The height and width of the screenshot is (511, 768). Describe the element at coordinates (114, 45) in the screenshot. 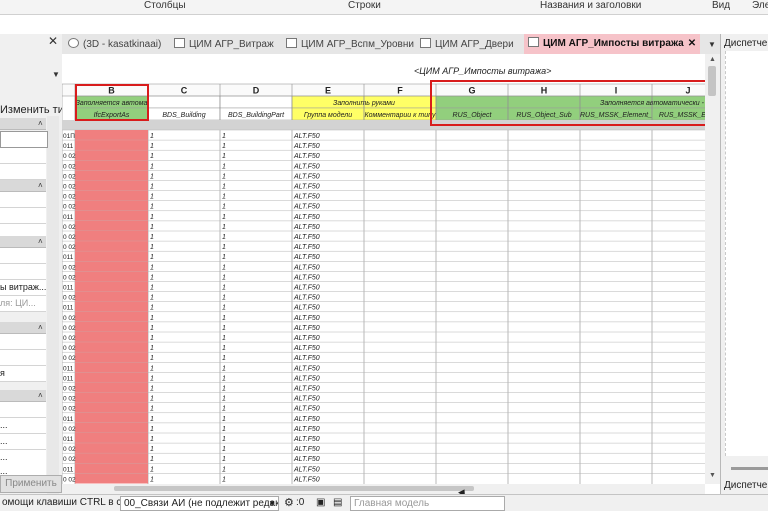

I see `tab-3d-view: (3D - kasatkinaai)` at that location.